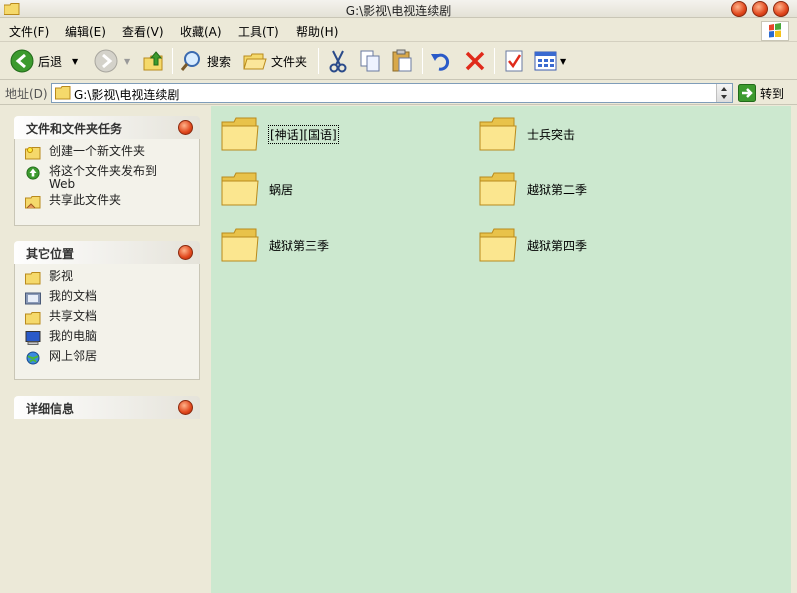 Image resolution: width=797 pixels, height=593 pixels. Describe the element at coordinates (33, 338) in the screenshot. I see `my-computer-icon` at that location.